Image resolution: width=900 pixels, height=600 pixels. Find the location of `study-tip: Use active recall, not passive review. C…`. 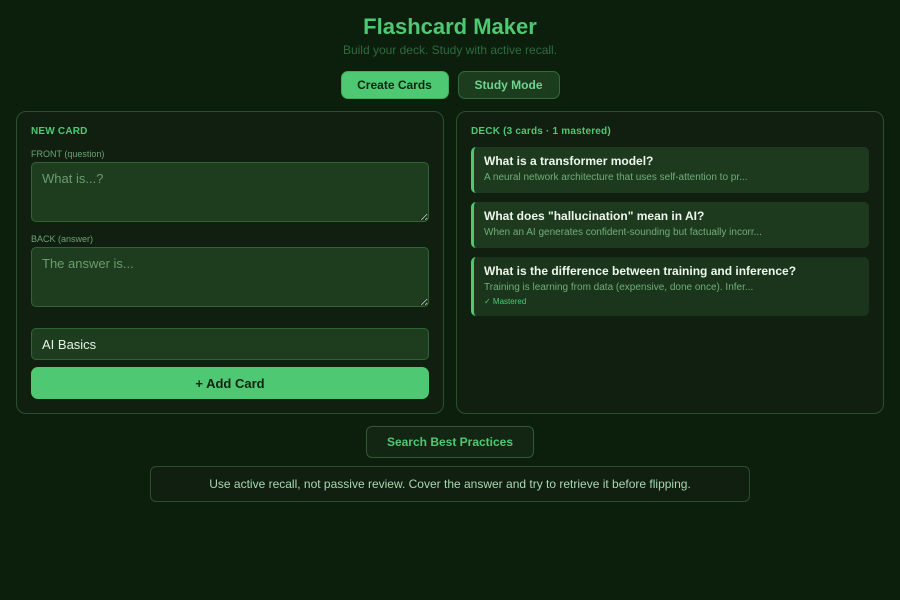

study-tip: Use active recall, not passive review. C… is located at coordinates (450, 484).